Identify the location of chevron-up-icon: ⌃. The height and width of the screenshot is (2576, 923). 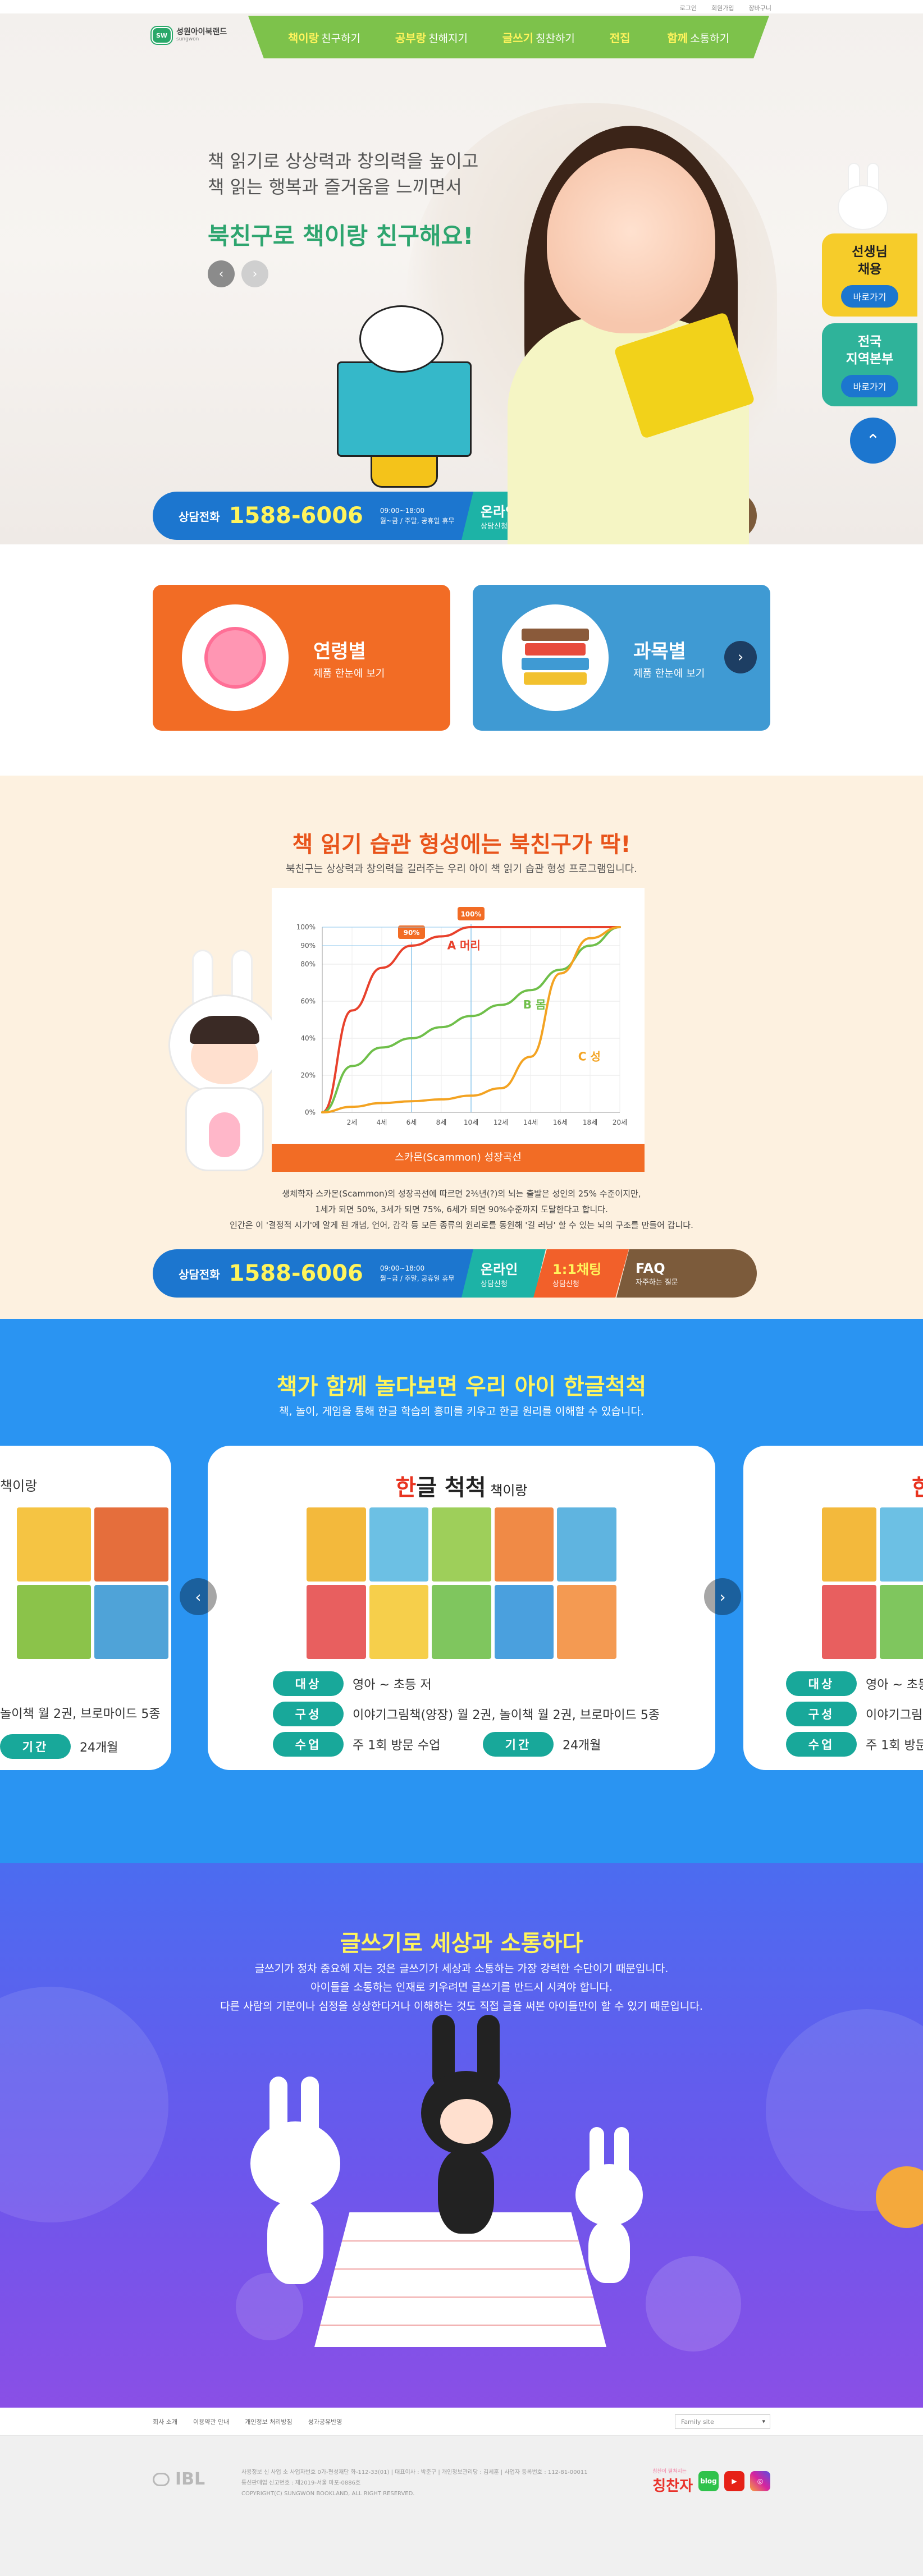
(873, 440).